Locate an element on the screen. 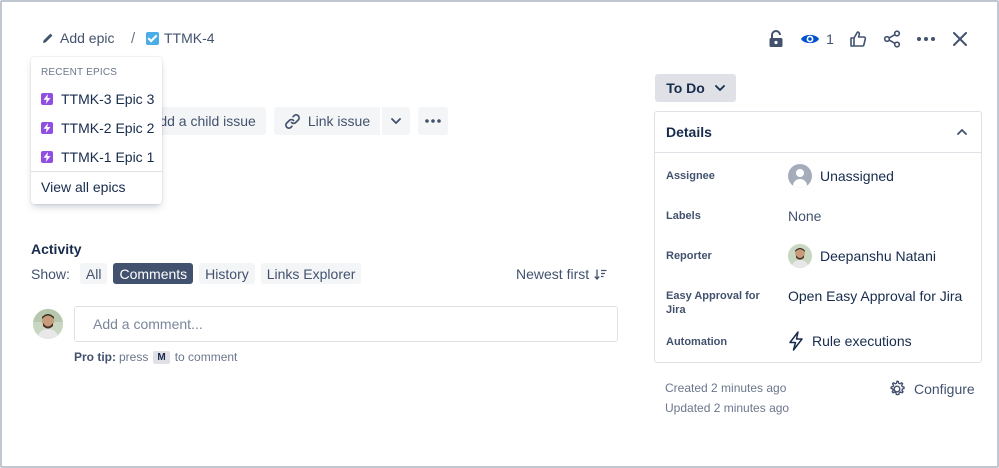 Image resolution: width=999 pixels, height=468 pixels. protip-bold: Pro tip: is located at coordinates (95, 357).